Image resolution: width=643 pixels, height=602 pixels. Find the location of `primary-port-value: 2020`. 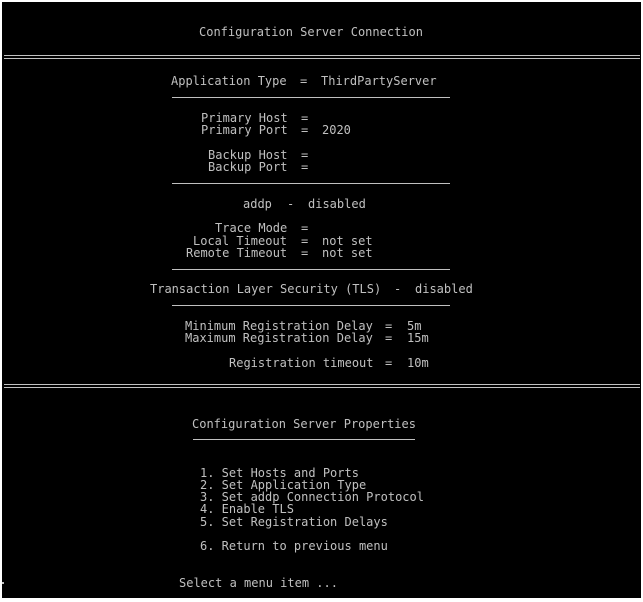

primary-port-value: 2020 is located at coordinates (336, 130).